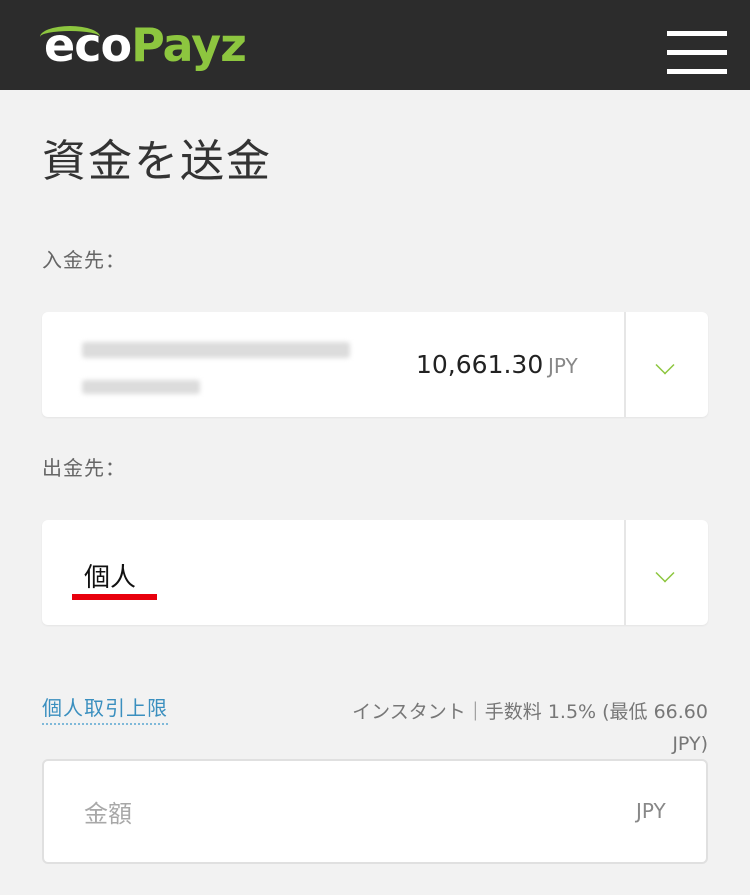 The image size is (750, 895). What do you see at coordinates (84, 260) in the screenshot?
I see `deposit-to-label: 入金先：` at bounding box center [84, 260].